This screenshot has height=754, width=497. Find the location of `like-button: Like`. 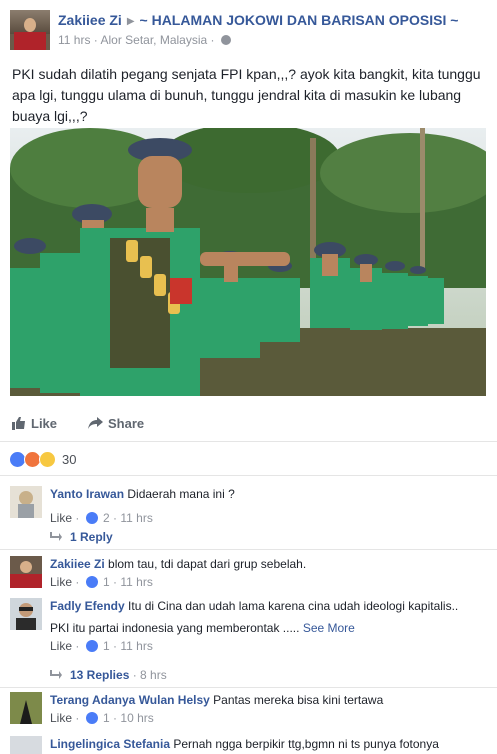

like-button: Like is located at coordinates (34, 424).